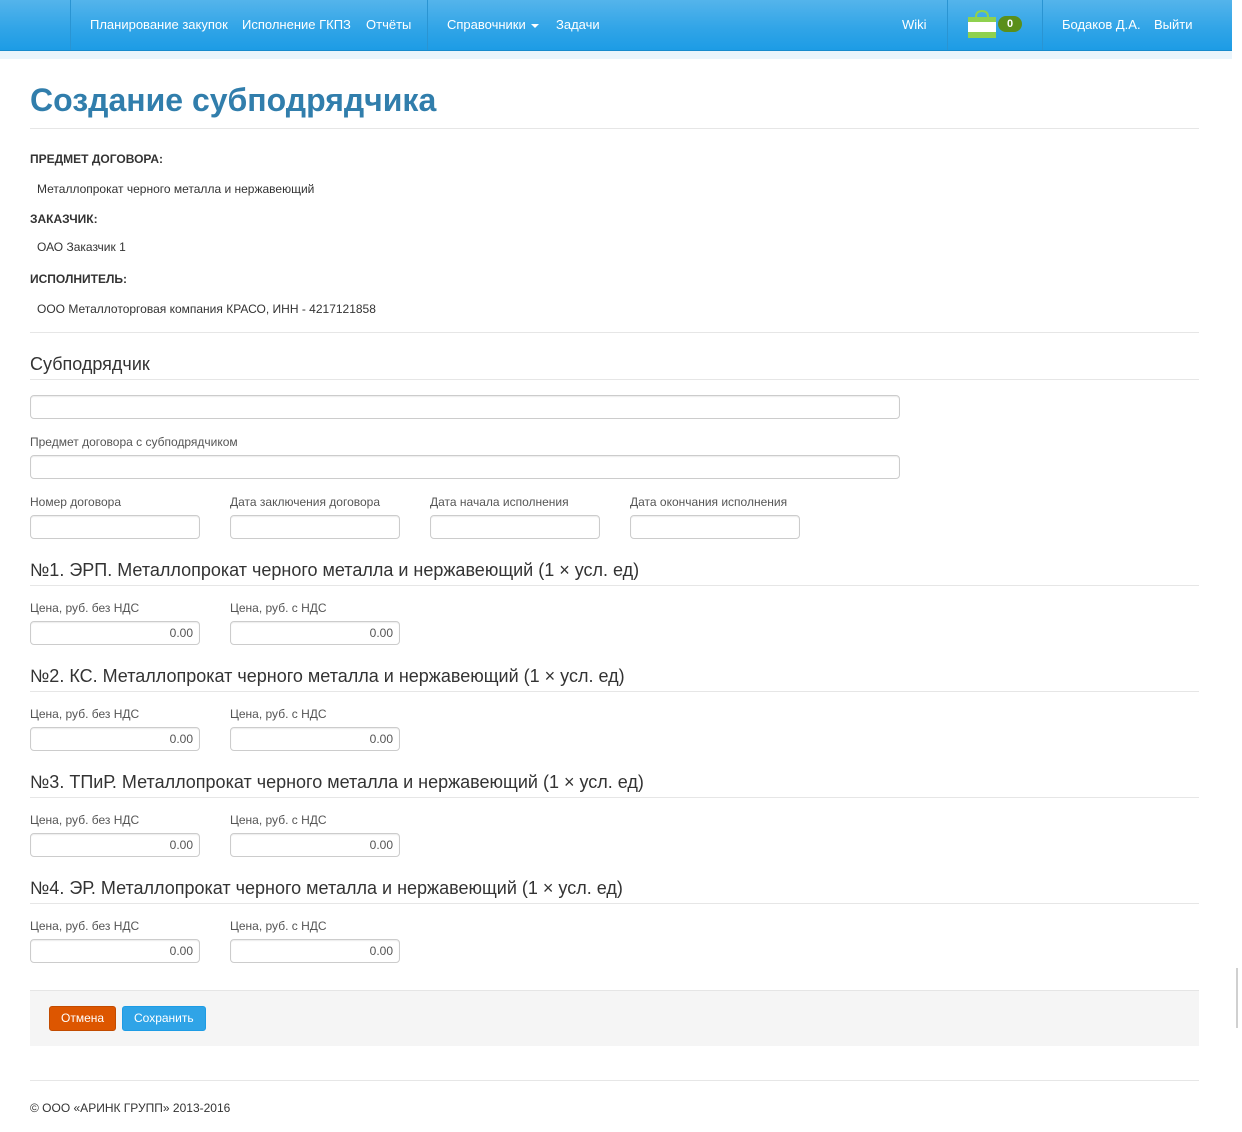  I want to click on contract-date-input, so click(315, 527).